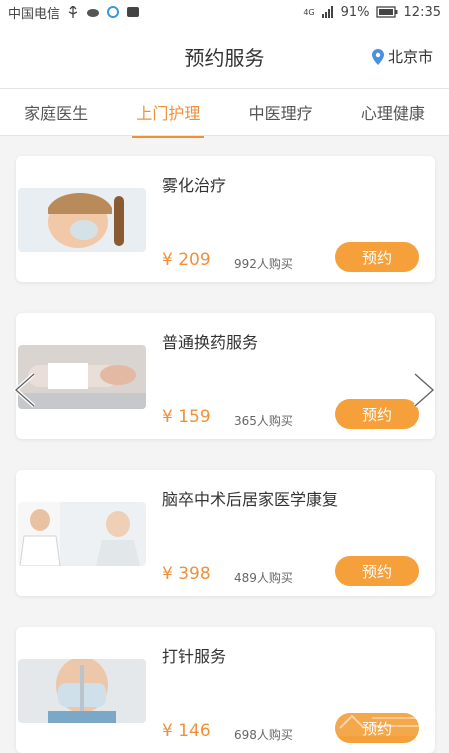  I want to click on service-price: ¥ 398, so click(186, 574).